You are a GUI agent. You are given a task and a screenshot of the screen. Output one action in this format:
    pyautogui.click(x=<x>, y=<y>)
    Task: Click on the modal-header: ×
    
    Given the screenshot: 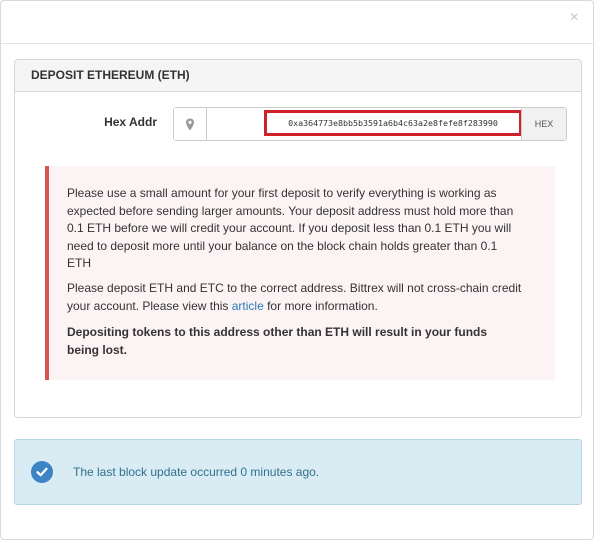 What is the action you would take?
    pyautogui.click(x=297, y=22)
    